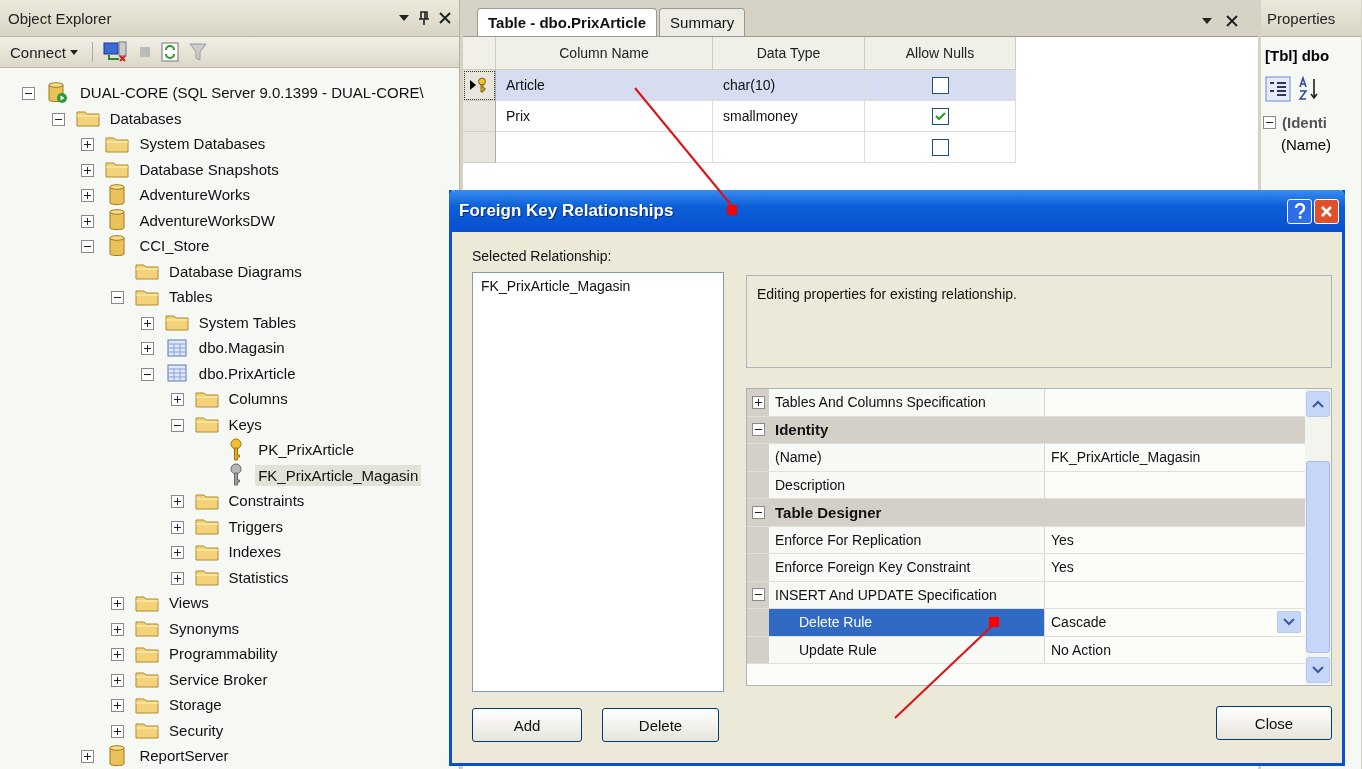 Image resolution: width=1362 pixels, height=769 pixels. What do you see at coordinates (241, 348) in the screenshot?
I see `tree-item: dbo.Magasin` at bounding box center [241, 348].